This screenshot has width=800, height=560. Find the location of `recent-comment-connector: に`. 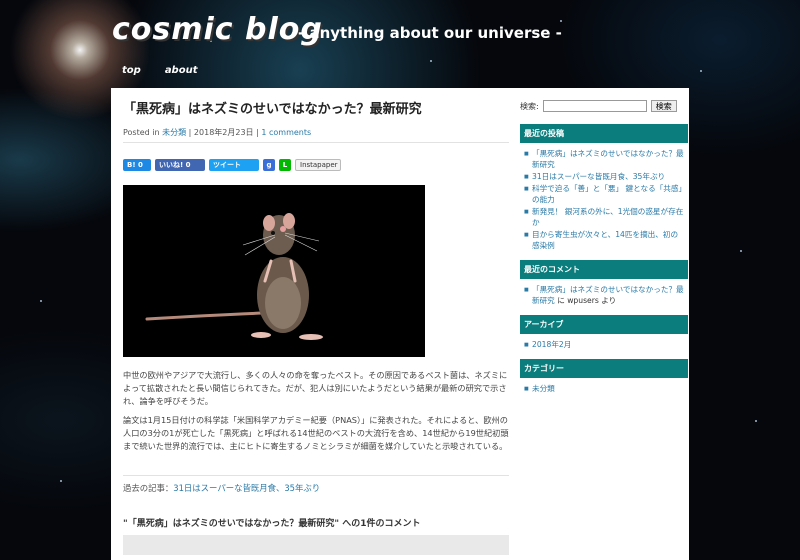

recent-comment-connector: に is located at coordinates (561, 300).